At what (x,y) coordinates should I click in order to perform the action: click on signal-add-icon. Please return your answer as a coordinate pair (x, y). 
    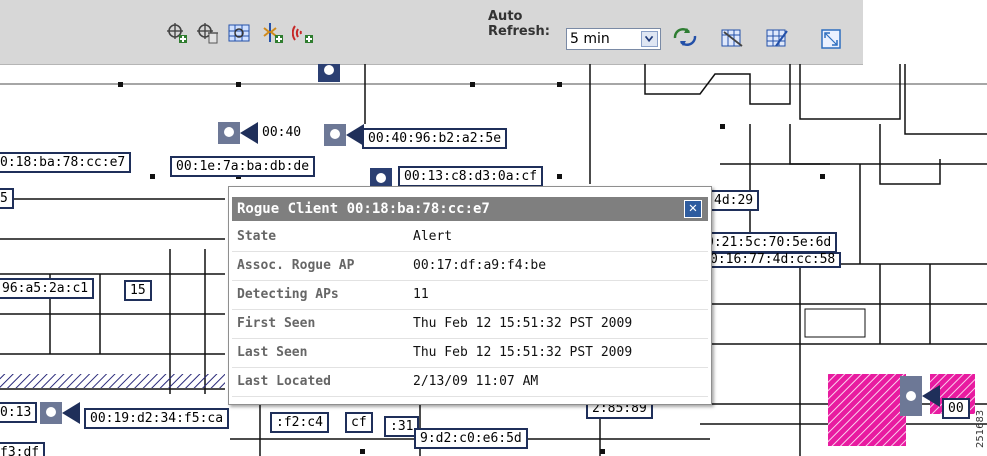
    Looking at the image, I should click on (303, 33).